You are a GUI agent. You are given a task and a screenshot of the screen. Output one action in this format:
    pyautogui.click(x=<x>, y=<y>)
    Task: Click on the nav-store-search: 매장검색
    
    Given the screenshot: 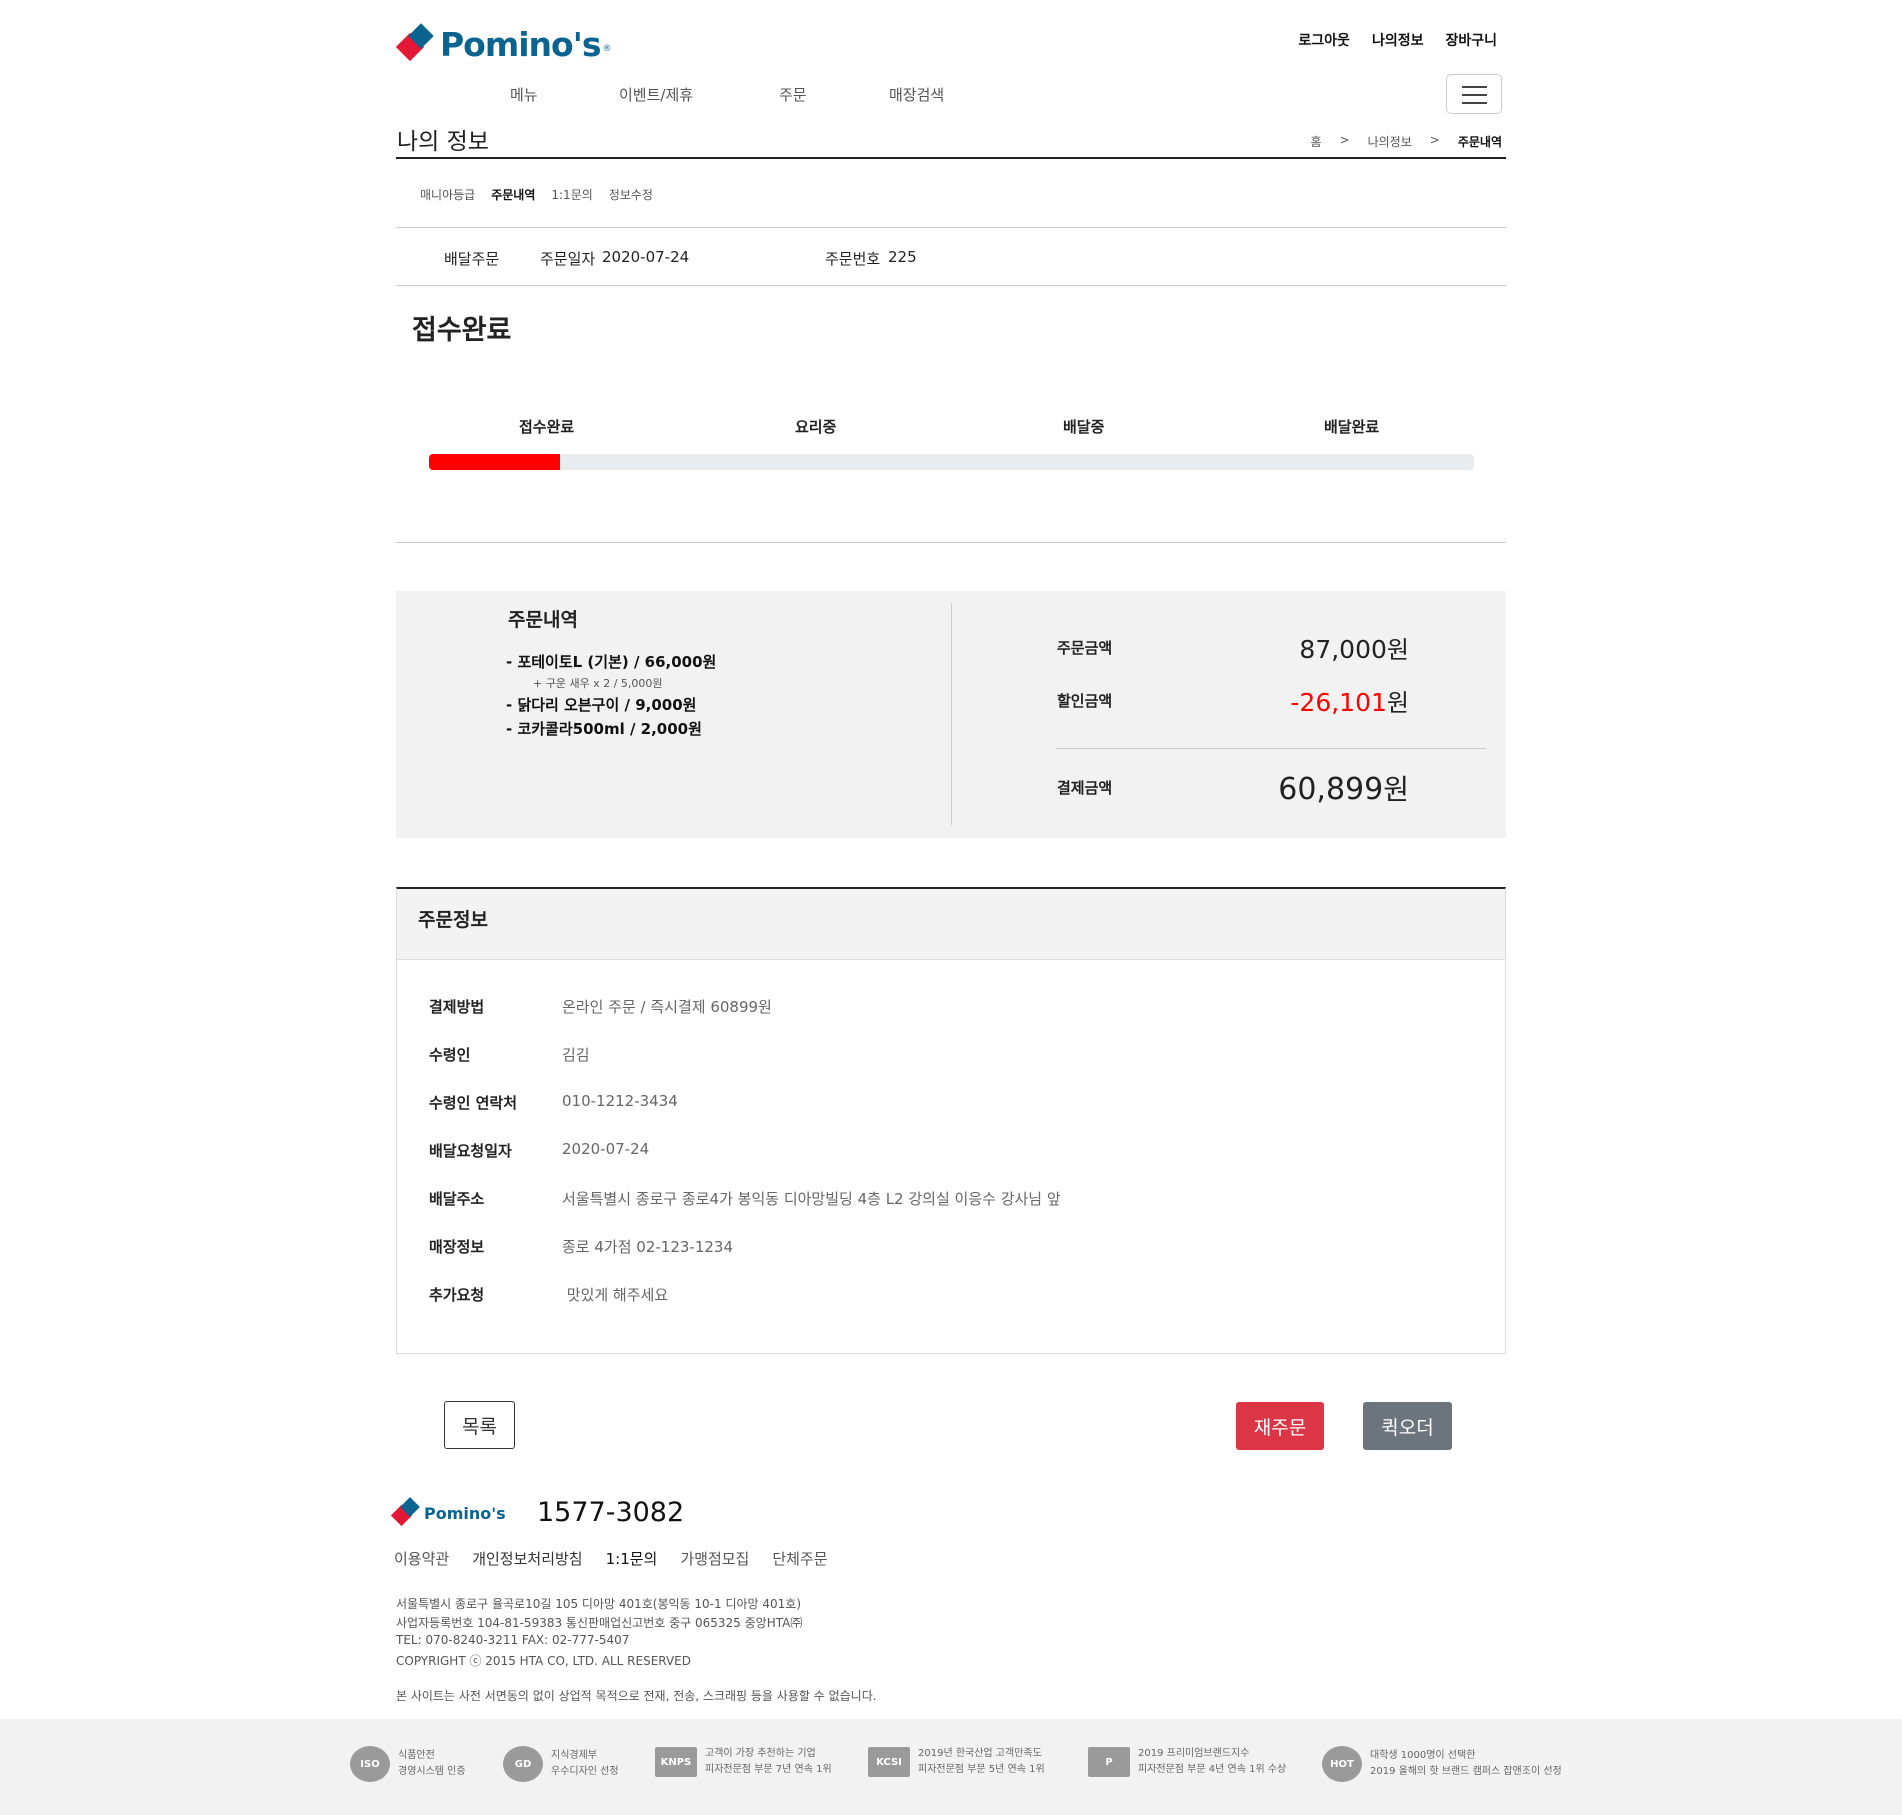 What is the action you would take?
    pyautogui.click(x=916, y=94)
    